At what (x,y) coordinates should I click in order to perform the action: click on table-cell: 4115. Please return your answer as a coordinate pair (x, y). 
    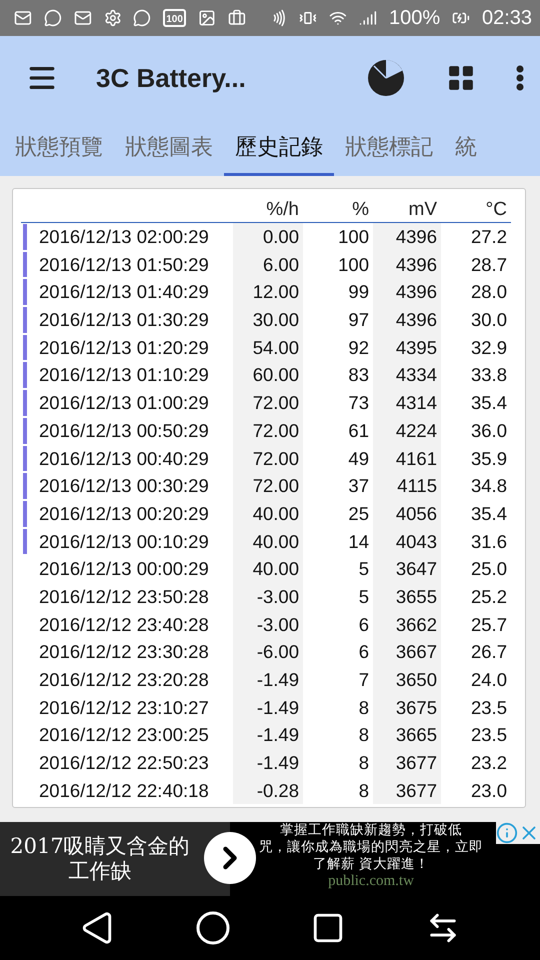
    Looking at the image, I should click on (407, 486).